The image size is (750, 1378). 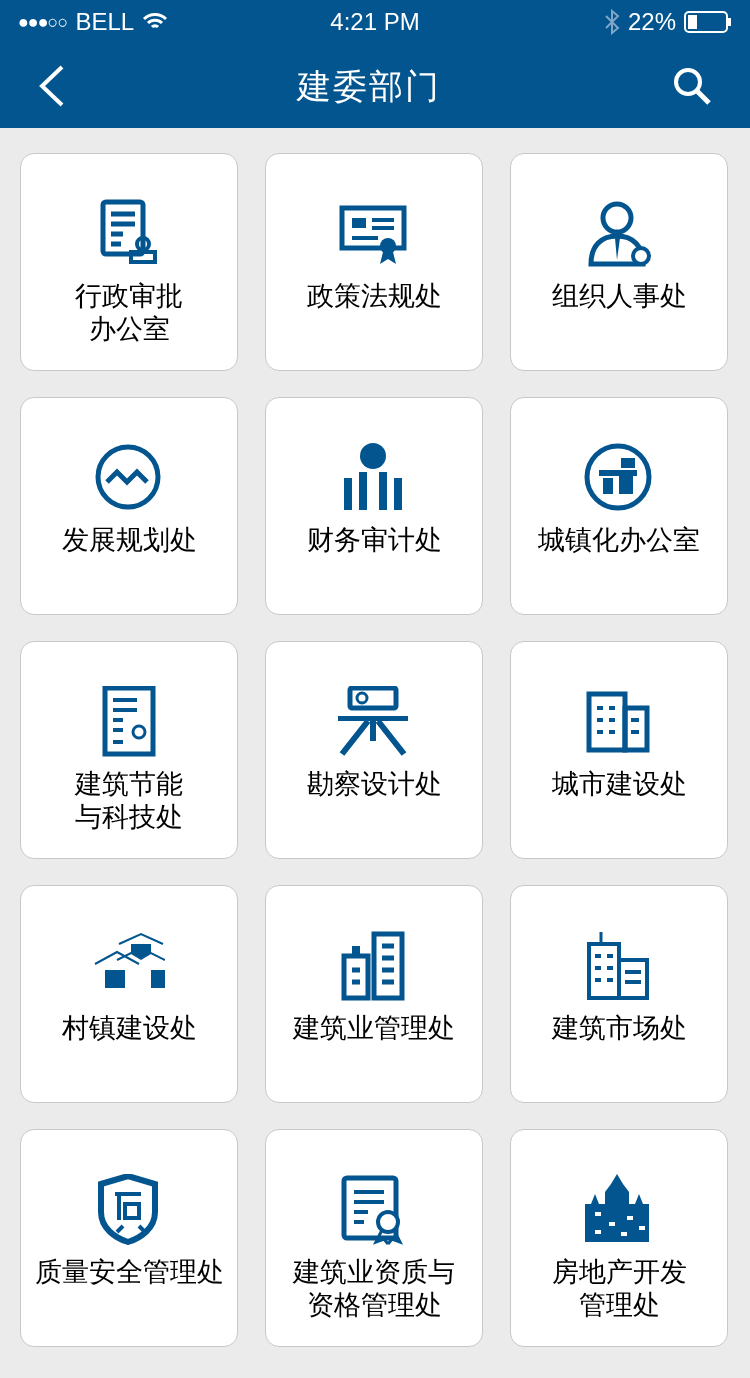 I want to click on department-card: 城镇化办公室, so click(x=619, y=506).